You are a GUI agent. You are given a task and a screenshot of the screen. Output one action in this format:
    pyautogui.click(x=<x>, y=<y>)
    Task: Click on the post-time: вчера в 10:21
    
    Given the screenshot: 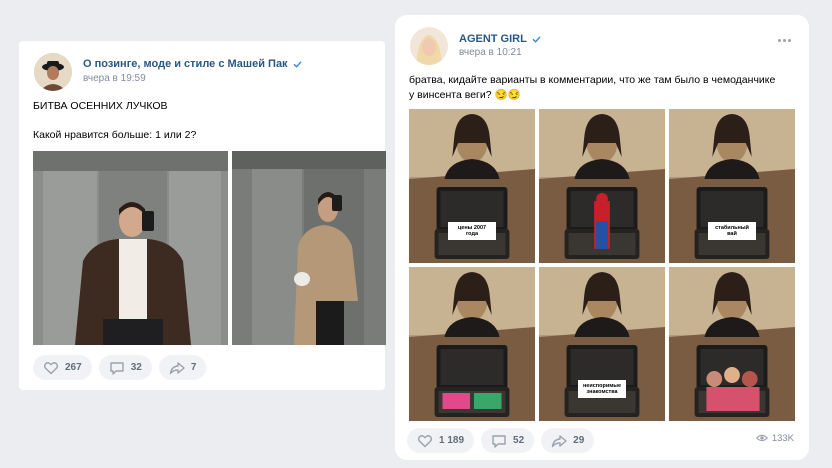 What is the action you would take?
    pyautogui.click(x=490, y=52)
    